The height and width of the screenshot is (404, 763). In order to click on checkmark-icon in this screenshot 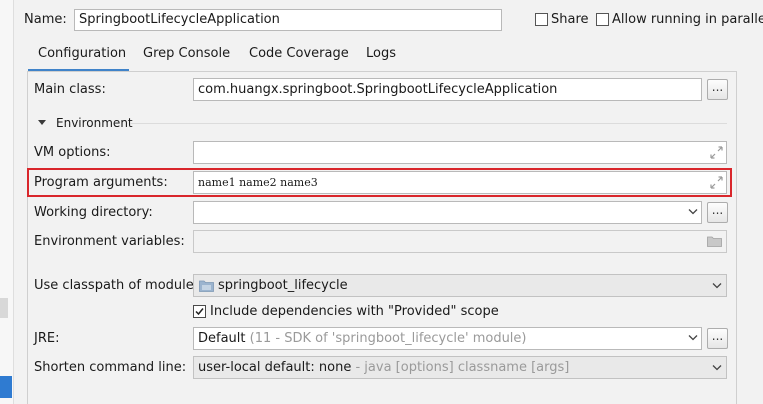, I will do `click(199, 312)`.